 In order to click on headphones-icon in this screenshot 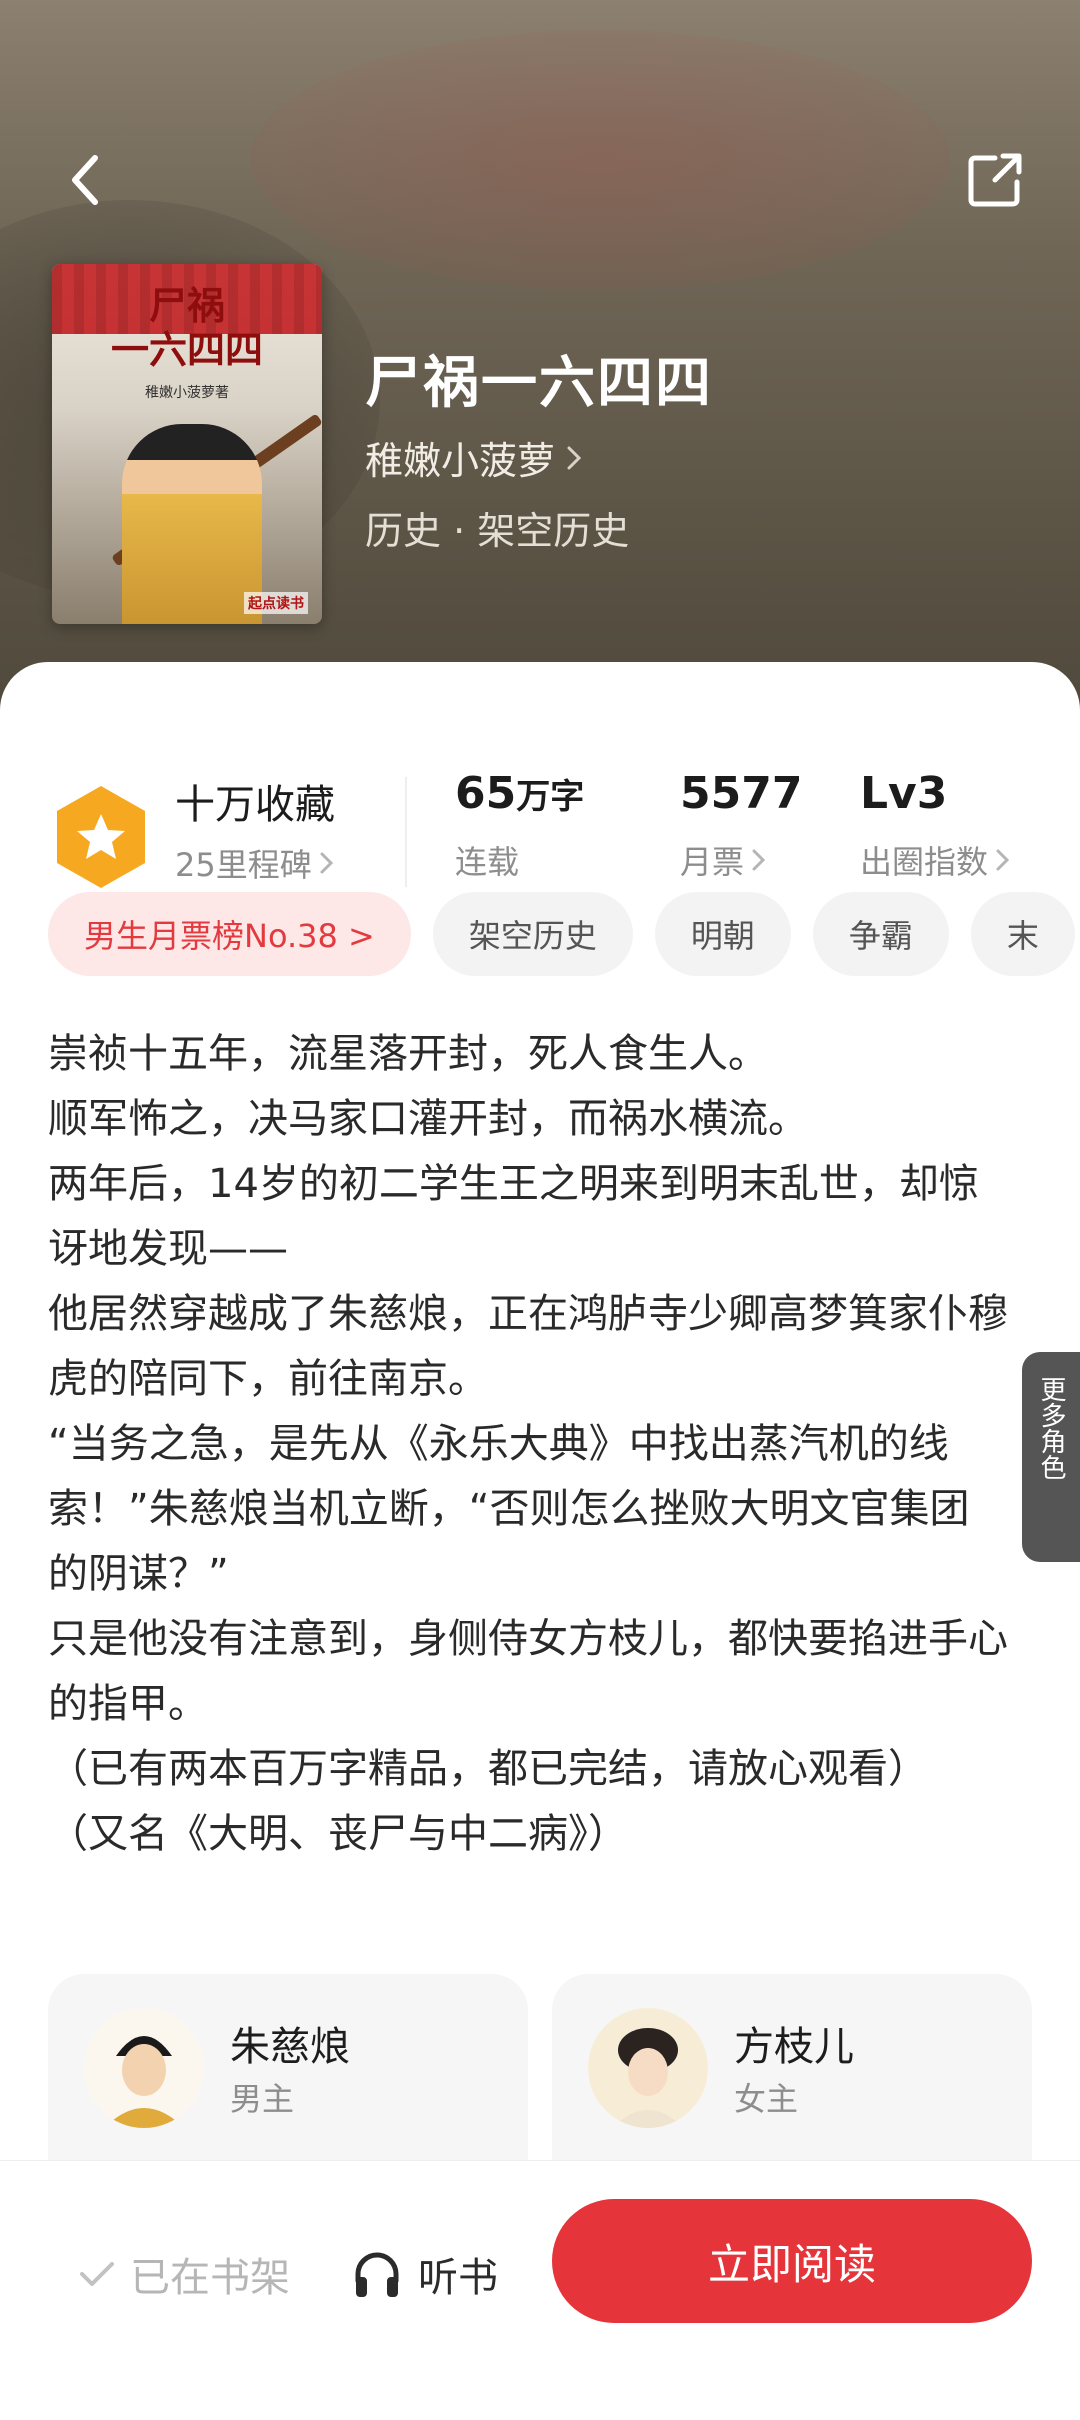, I will do `click(377, 2274)`.